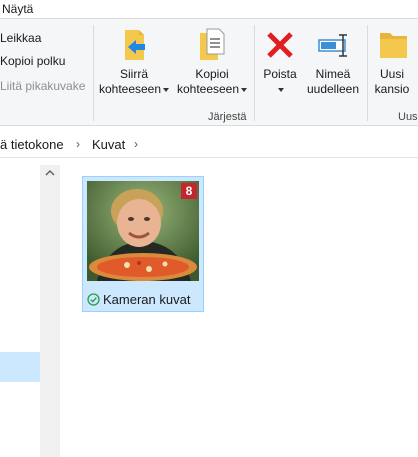 The image size is (418, 457). Describe the element at coordinates (50, 311) in the screenshot. I see `nav-scrollbar` at that location.